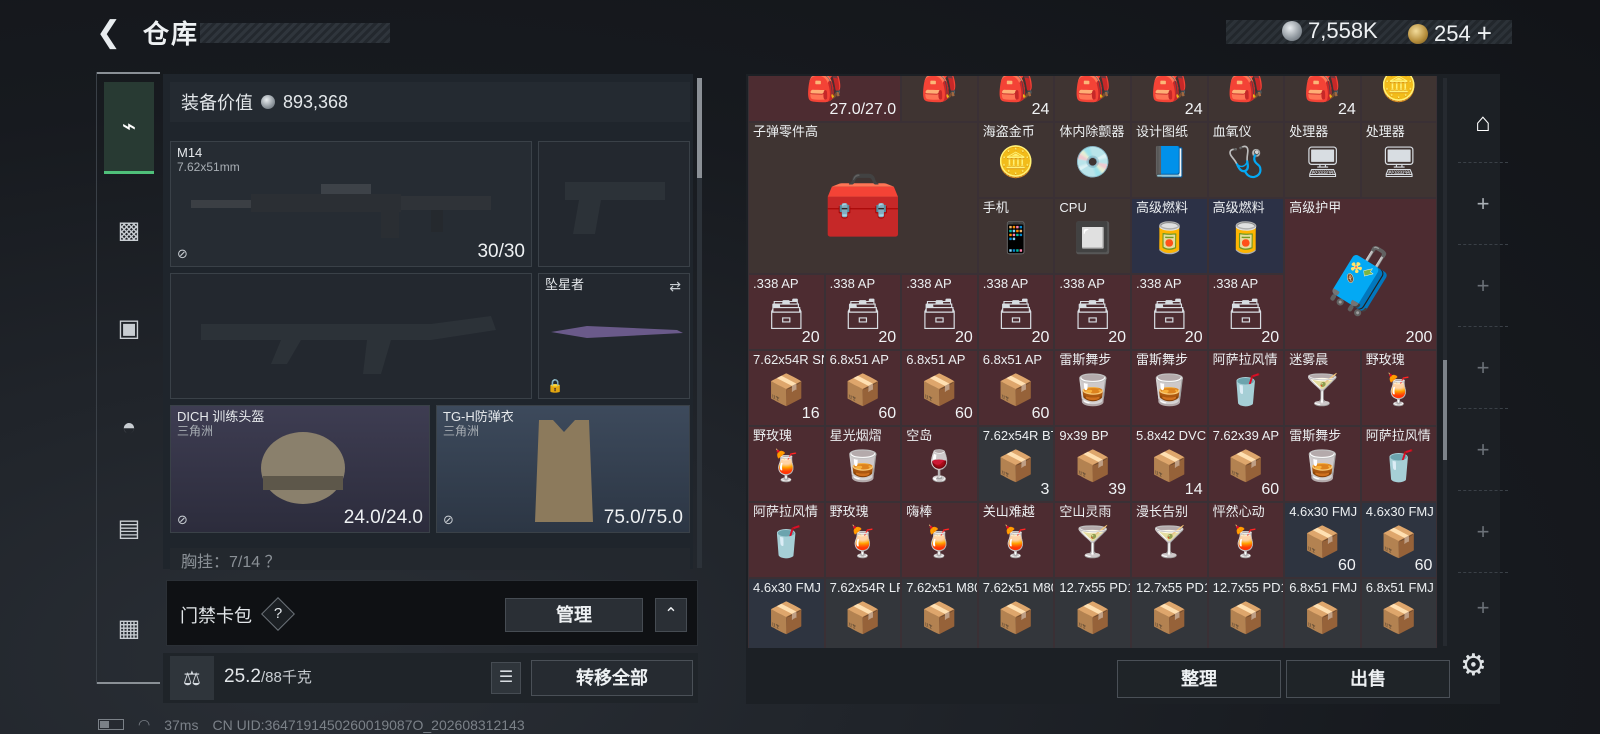  I want to click on manage-button: 管理, so click(574, 615).